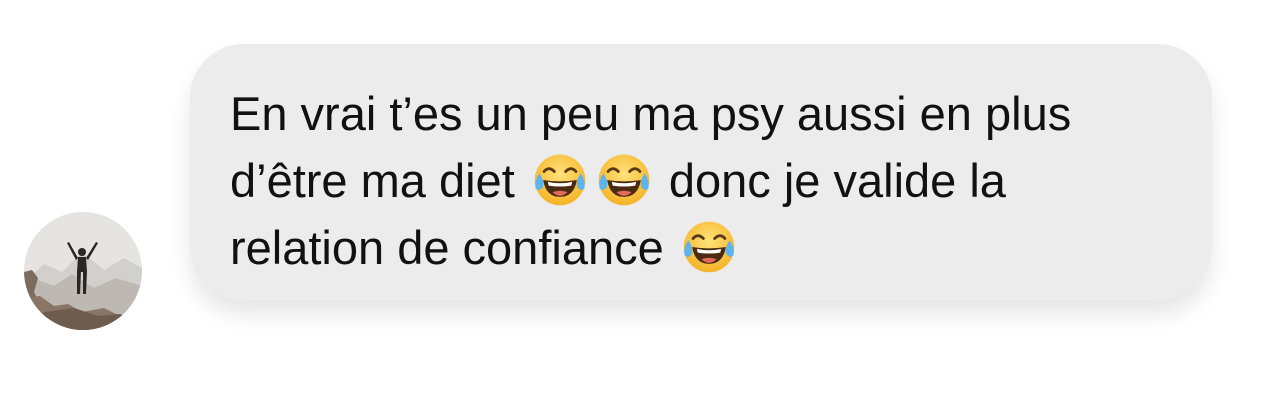 The height and width of the screenshot is (411, 1280). I want to click on avatar-photo, so click(83, 271).